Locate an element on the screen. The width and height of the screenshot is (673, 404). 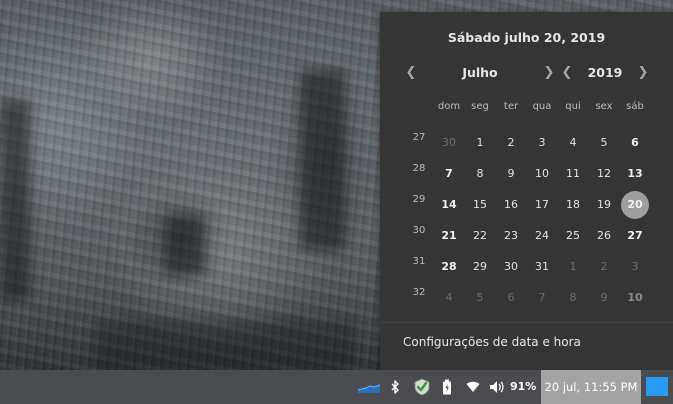
popup-divider is located at coordinates (526, 322).